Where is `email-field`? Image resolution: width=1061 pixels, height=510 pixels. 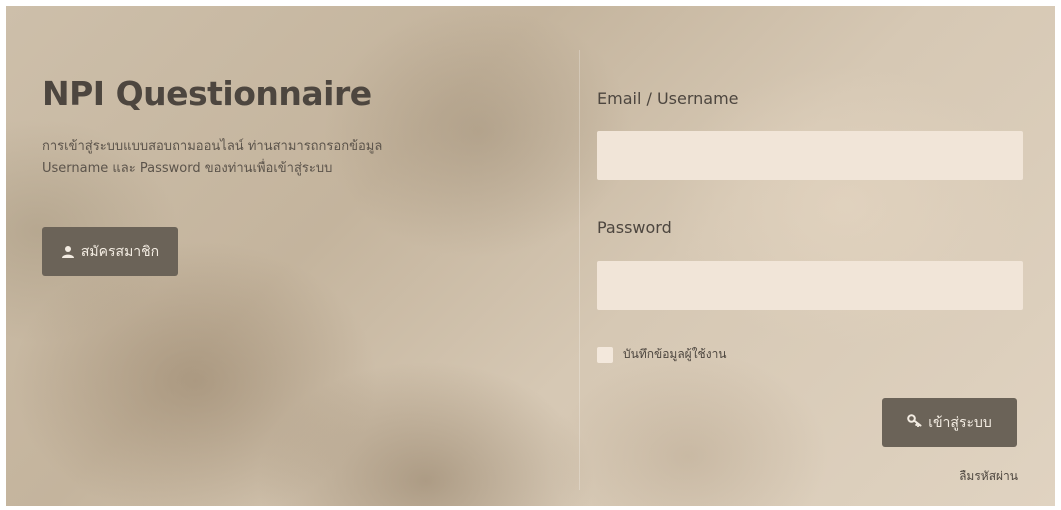
email-field is located at coordinates (810, 155).